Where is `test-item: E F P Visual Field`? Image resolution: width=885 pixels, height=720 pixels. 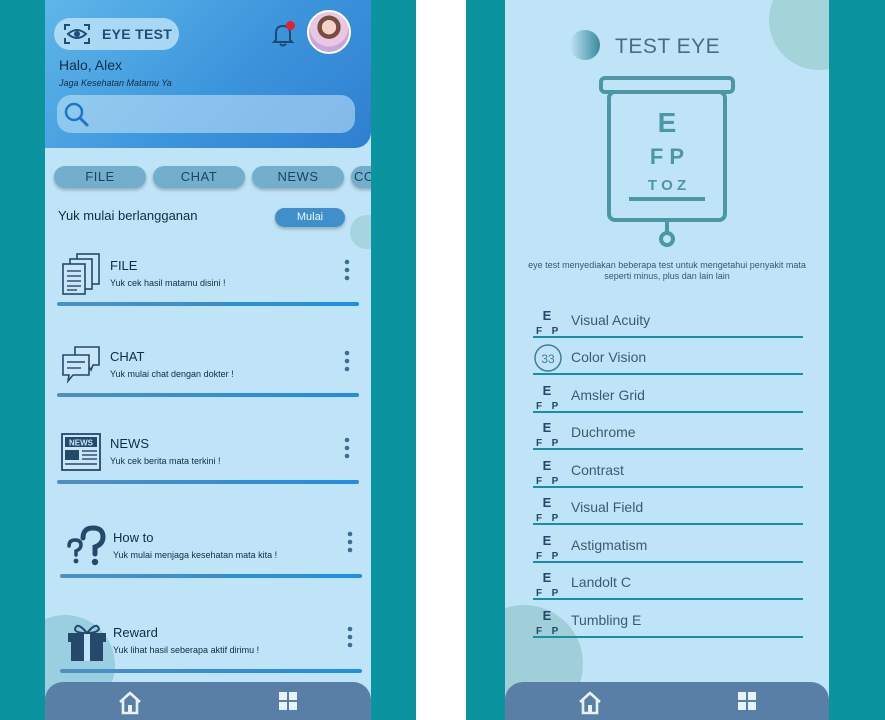
test-item: E F P Visual Field is located at coordinates (668, 511).